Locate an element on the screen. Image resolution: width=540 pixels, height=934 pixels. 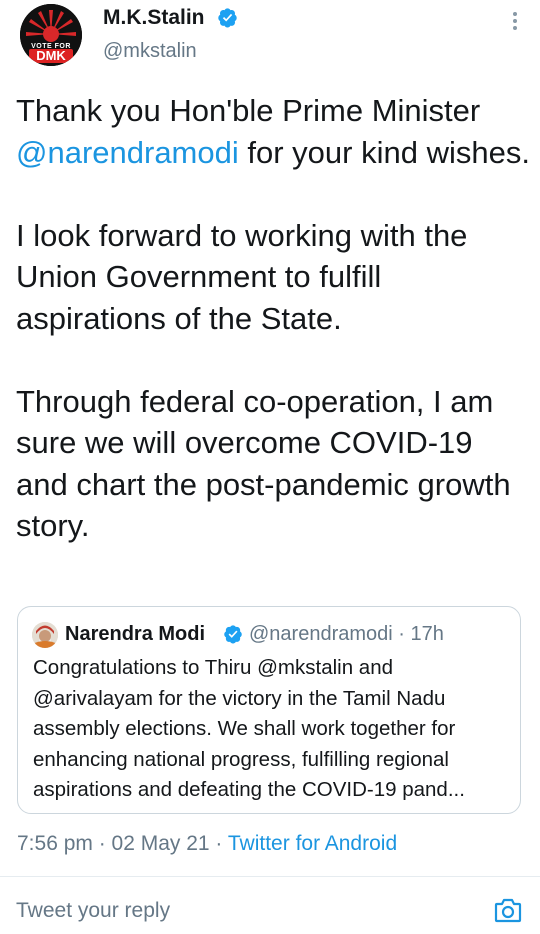
tweet-header: VOTE FOR DMK M.K.Stalin @mkstalin is located at coordinates (270, 45).